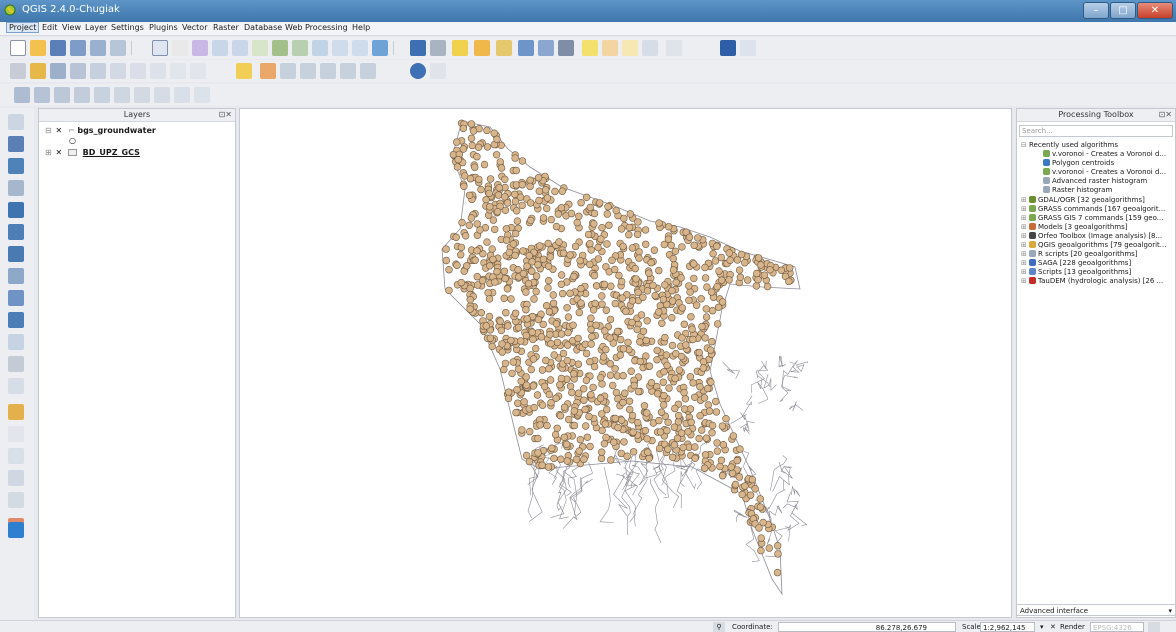 The width and height of the screenshot is (1176, 632). I want to click on menu-web: Web, so click(293, 27).